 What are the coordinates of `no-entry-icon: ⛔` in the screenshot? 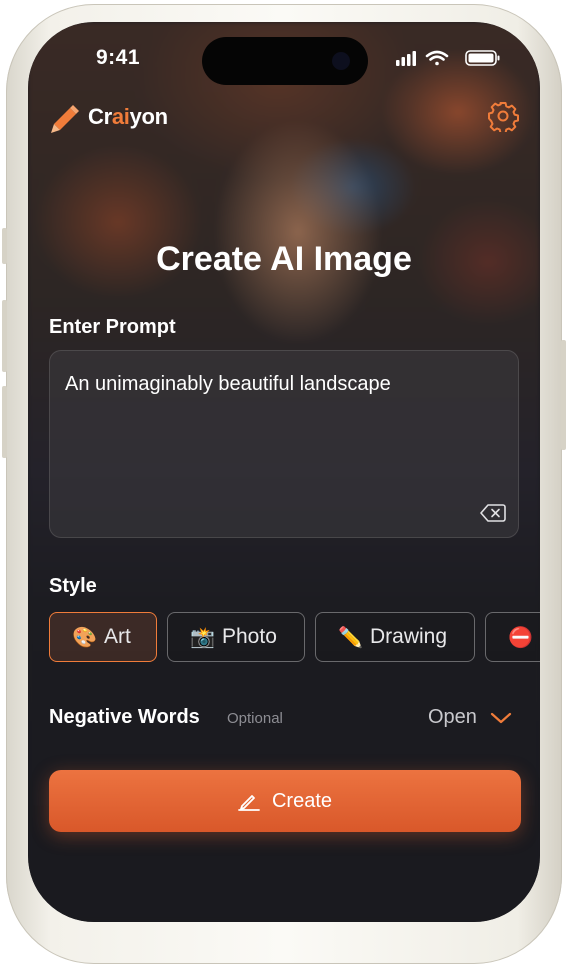 It's located at (520, 637).